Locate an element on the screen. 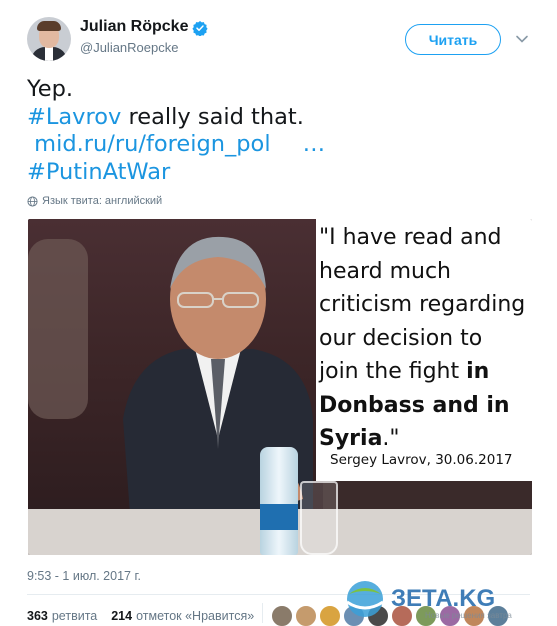 This screenshot has height=626, width=557. photo-water-bottle is located at coordinates (279, 501).